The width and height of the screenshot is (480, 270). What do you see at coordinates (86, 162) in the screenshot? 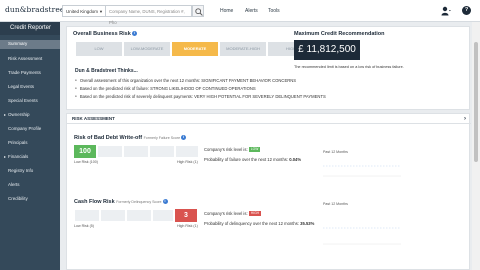
I see `bad-debt-low-risk-label: Low Risk (100)` at bounding box center [86, 162].